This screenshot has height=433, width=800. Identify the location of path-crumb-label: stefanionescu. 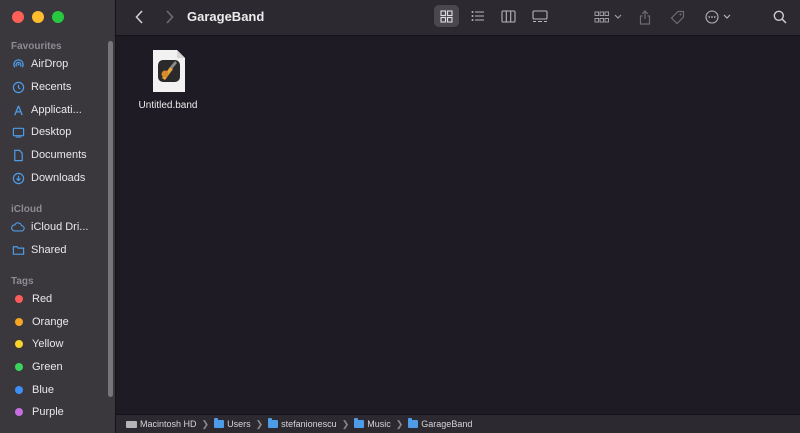
(309, 424).